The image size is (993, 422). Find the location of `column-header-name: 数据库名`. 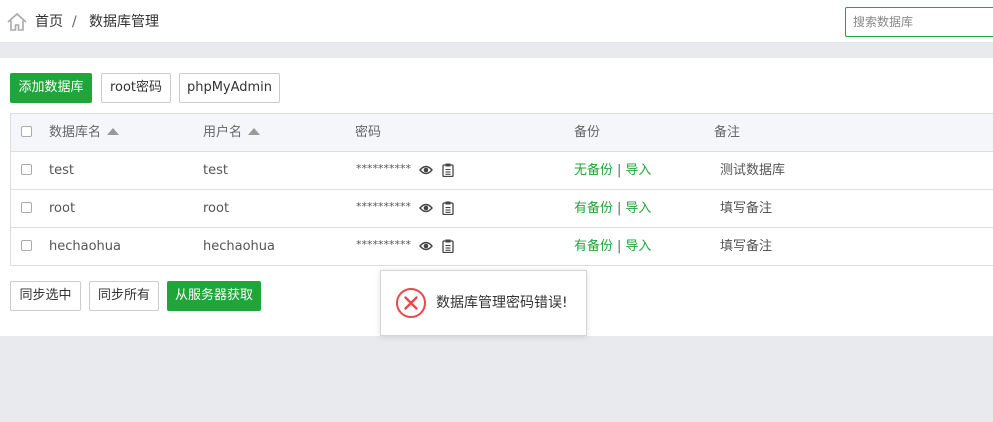

column-header-name: 数据库名 is located at coordinates (84, 132).